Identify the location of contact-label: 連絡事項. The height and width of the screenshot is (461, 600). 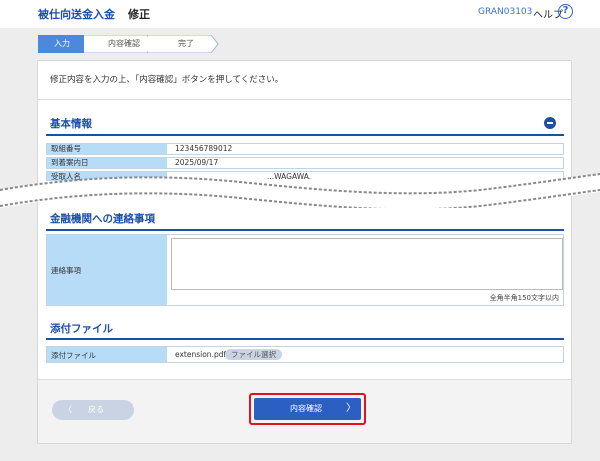
(107, 270).